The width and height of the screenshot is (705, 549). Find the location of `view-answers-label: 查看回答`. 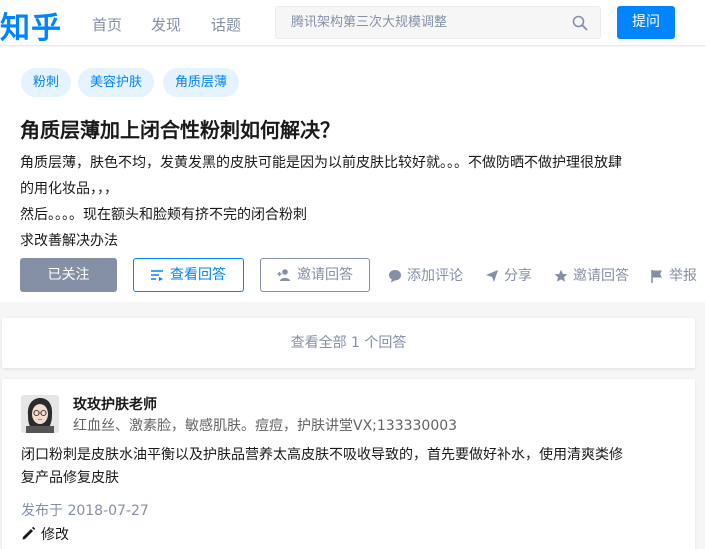

view-answers-label: 查看回答 is located at coordinates (198, 275).